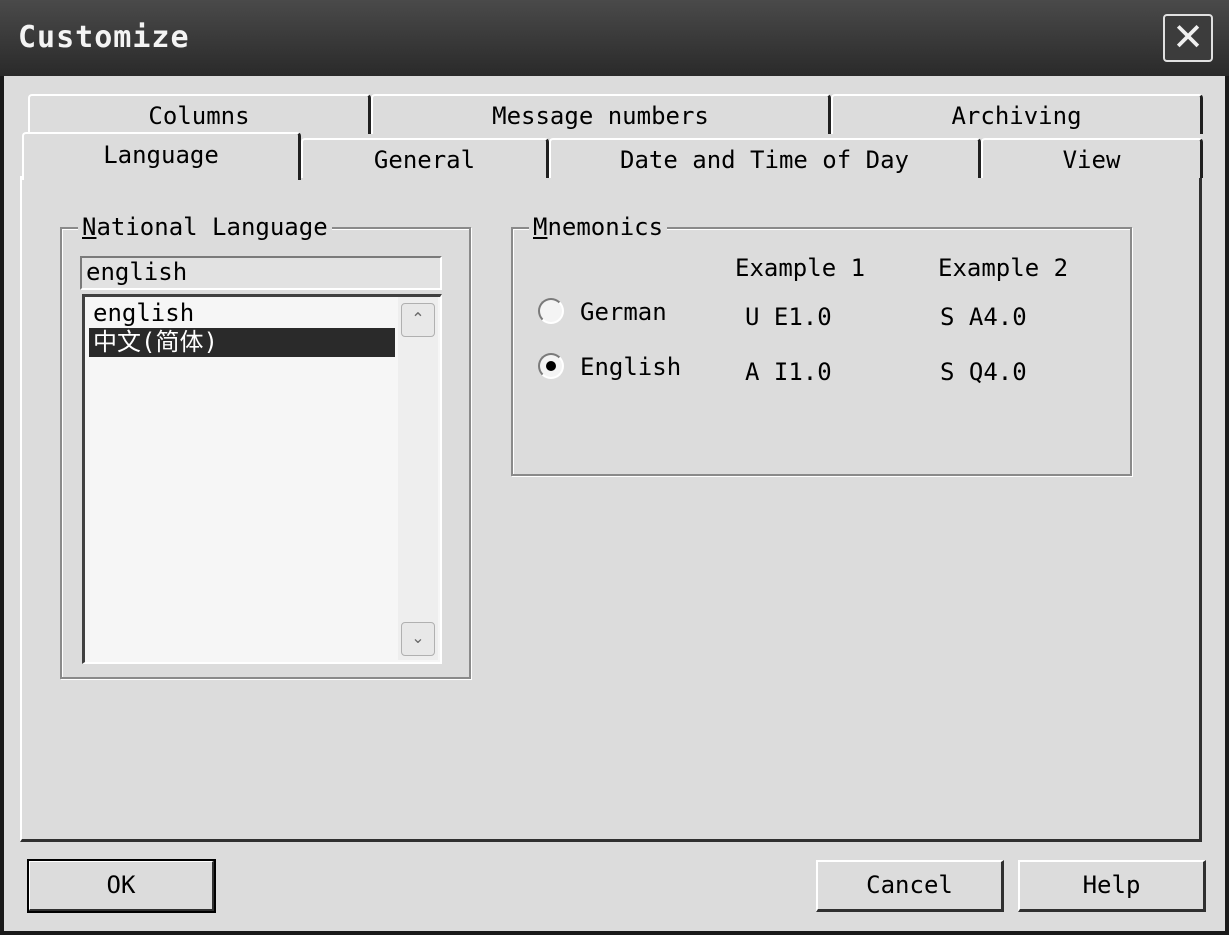 Image resolution: width=1229 pixels, height=935 pixels. What do you see at coordinates (983, 372) in the screenshot?
I see `english-example-2: S Q4.0` at bounding box center [983, 372].